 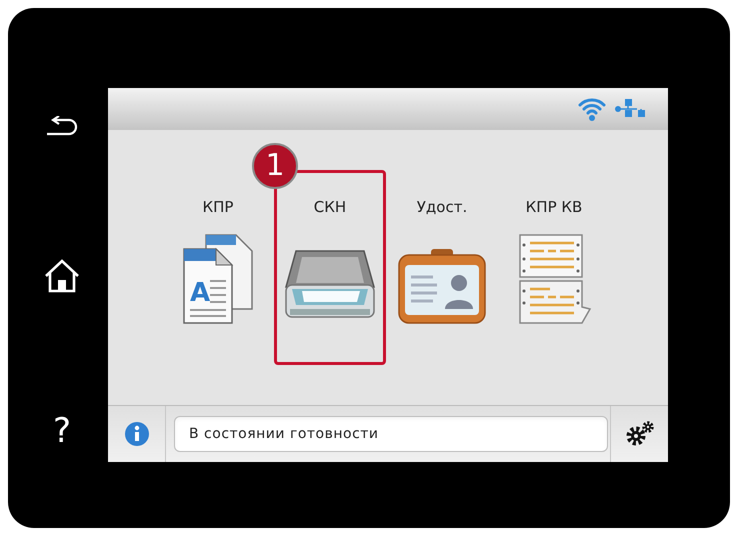 I want to click on network-icon, so click(x=631, y=109).